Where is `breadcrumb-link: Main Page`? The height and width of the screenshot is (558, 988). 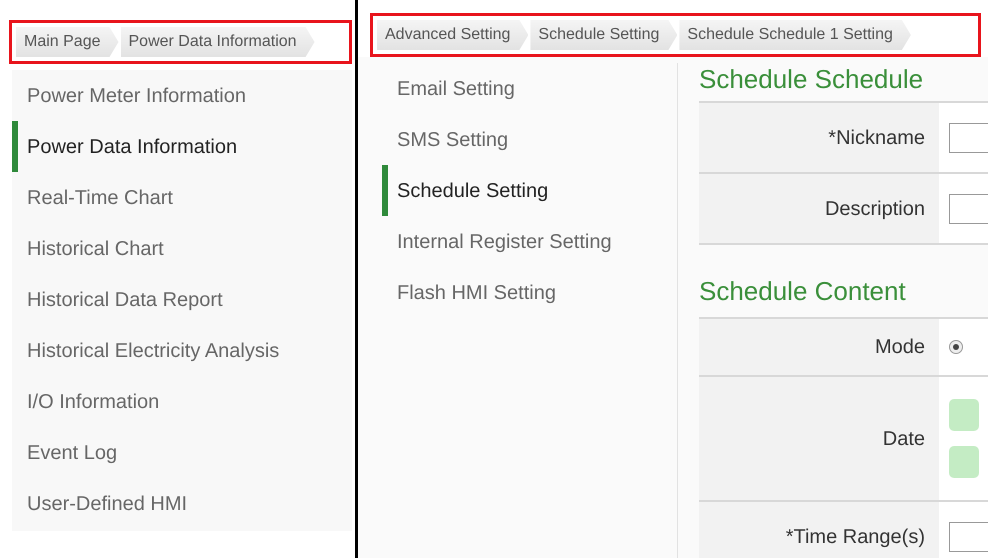
breadcrumb-link: Main Page is located at coordinates (67, 42).